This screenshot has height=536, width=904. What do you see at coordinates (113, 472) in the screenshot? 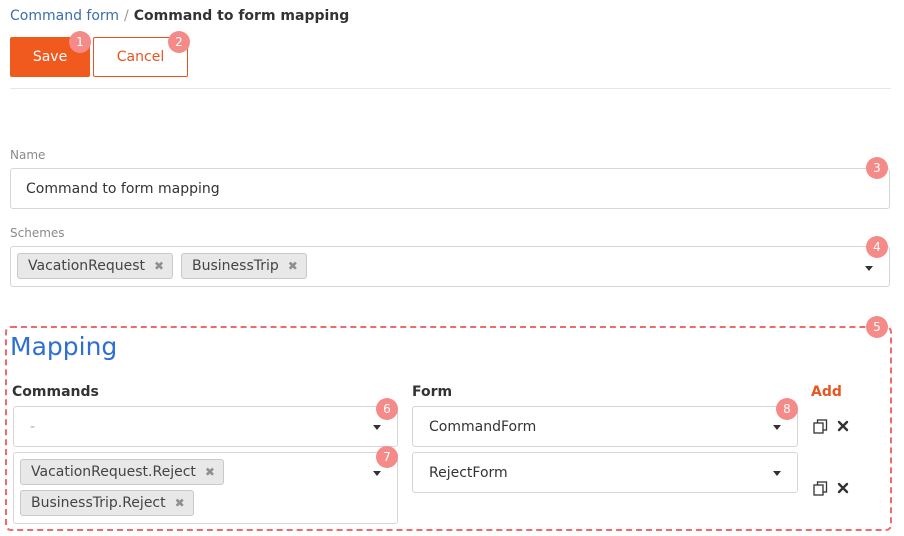
I see `command-tag-label: VacationRequest.Reject` at bounding box center [113, 472].